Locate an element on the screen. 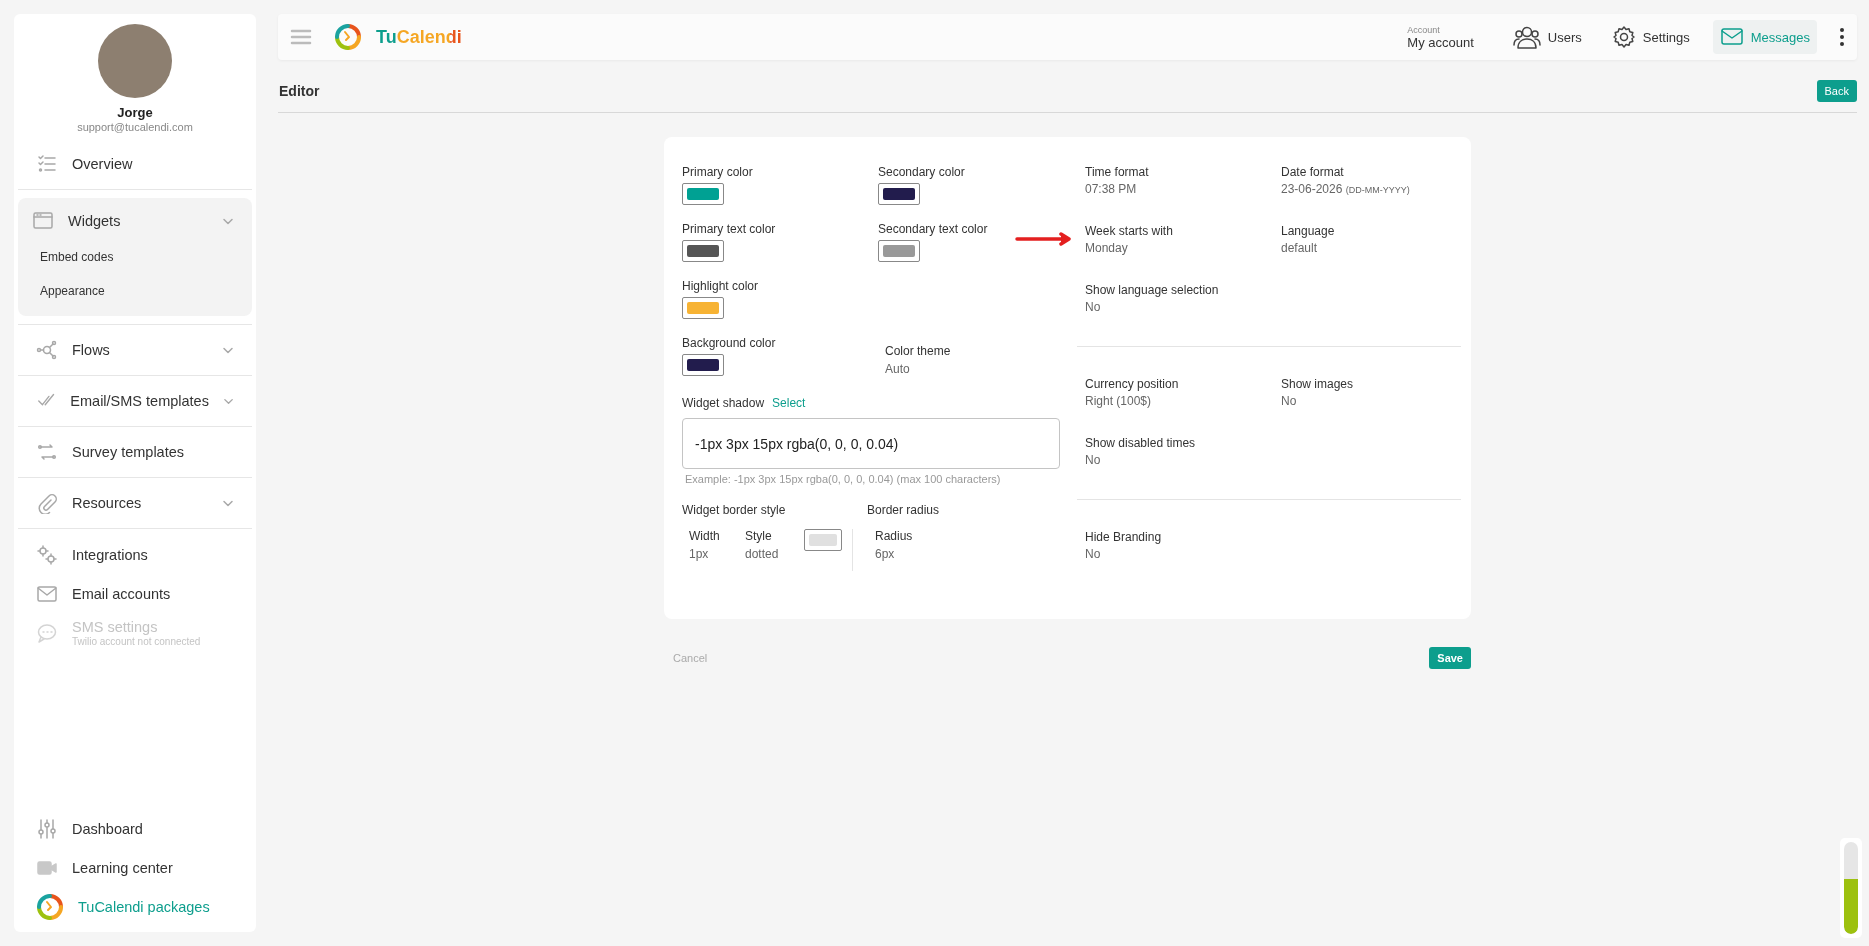 This screenshot has height=946, width=1869. menu-group-label: Flows is located at coordinates (140, 350).